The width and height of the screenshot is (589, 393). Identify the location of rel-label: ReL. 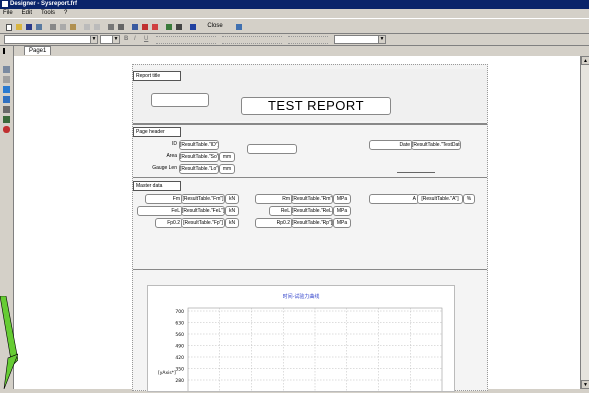
(281, 211).